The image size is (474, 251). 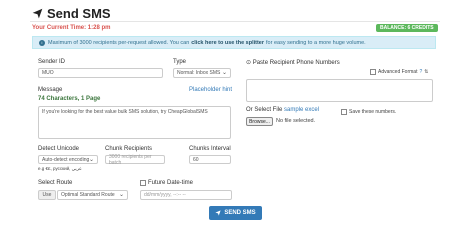 I want to click on divider, so click(x=235, y=21).